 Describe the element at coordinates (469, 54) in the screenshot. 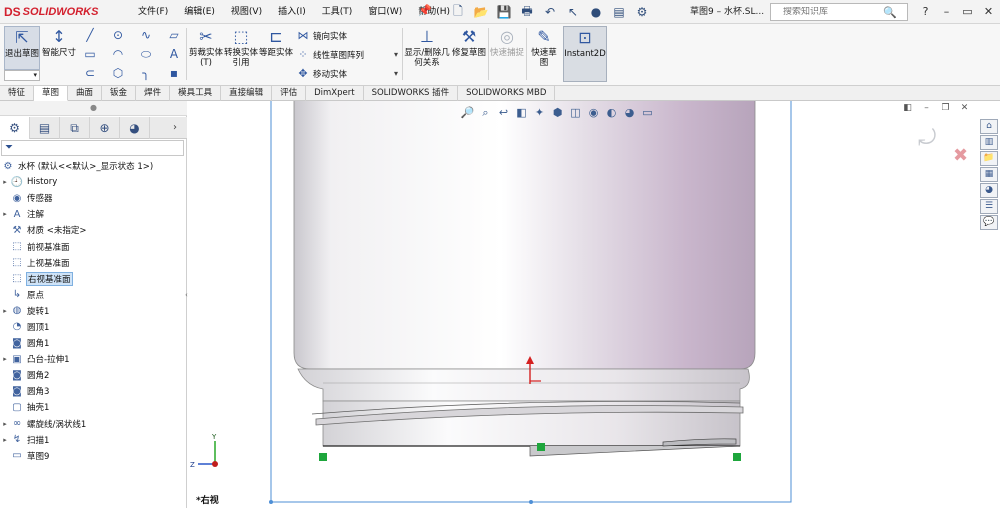

I see `repair-sketch-button: ⚒ 修复草图` at that location.